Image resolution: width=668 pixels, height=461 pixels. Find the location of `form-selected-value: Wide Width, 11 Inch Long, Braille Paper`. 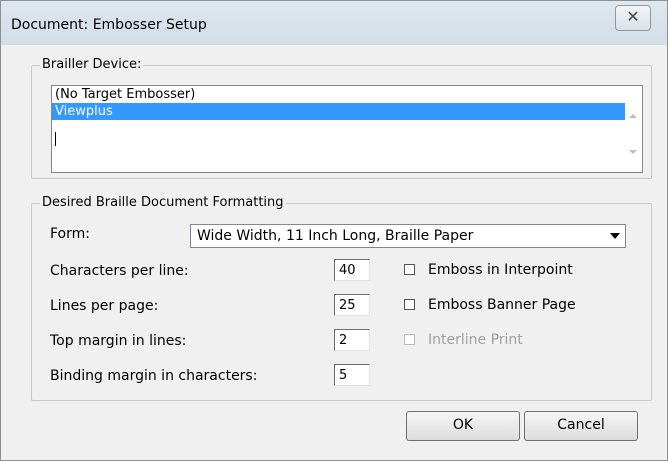

form-selected-value: Wide Width, 11 Inch Long, Braille Paper is located at coordinates (335, 236).